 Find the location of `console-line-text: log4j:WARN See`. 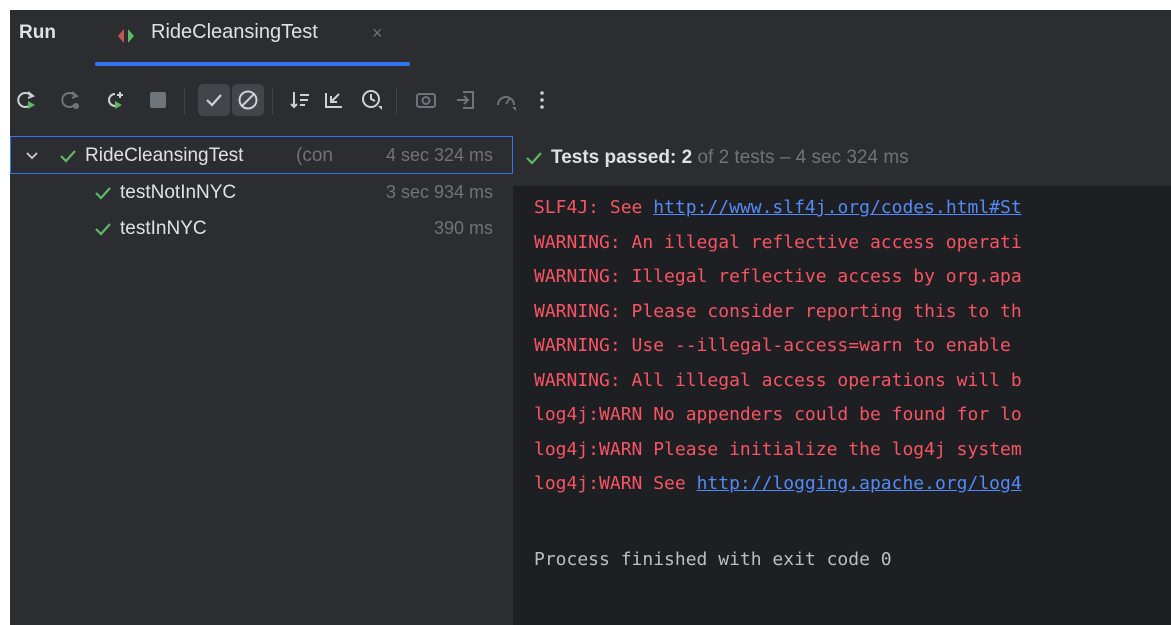

console-line-text: log4j:WARN See is located at coordinates (615, 483).